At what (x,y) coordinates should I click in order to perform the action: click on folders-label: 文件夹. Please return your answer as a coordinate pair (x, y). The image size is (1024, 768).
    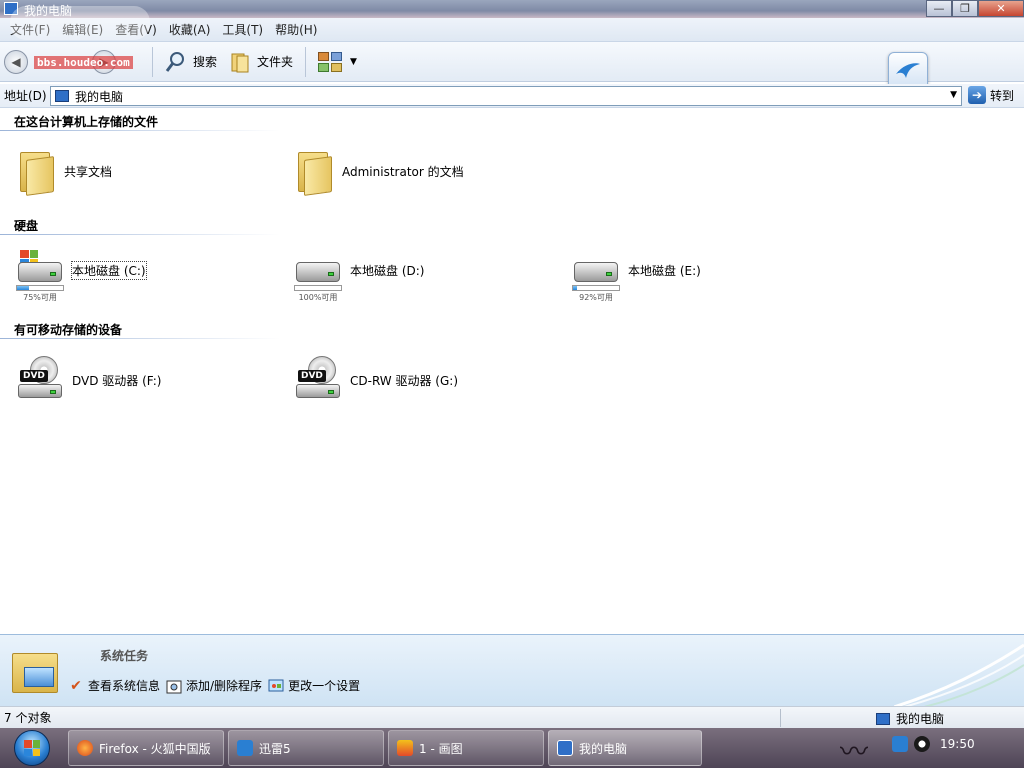
    Looking at the image, I should click on (275, 62).